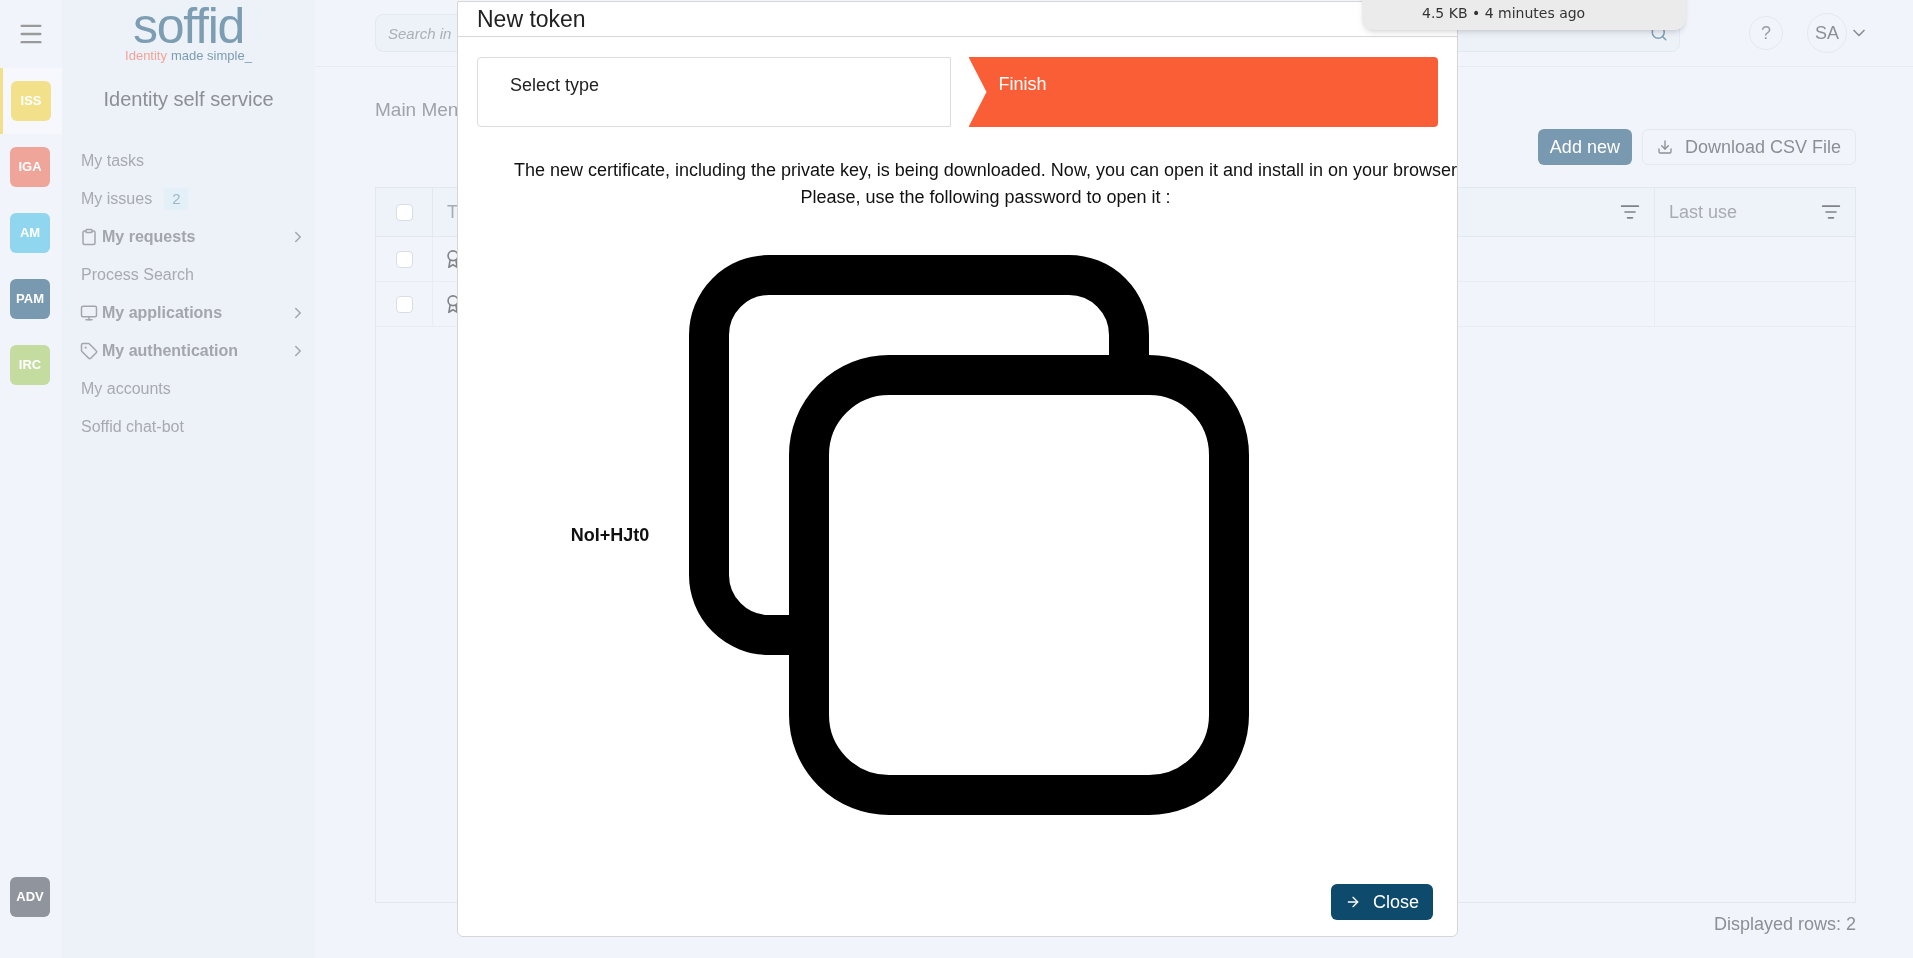 The width and height of the screenshot is (1913, 958). Describe the element at coordinates (1504, 13) in the screenshot. I see `download-info: 4.5 KB • 4 minutes ago` at that location.